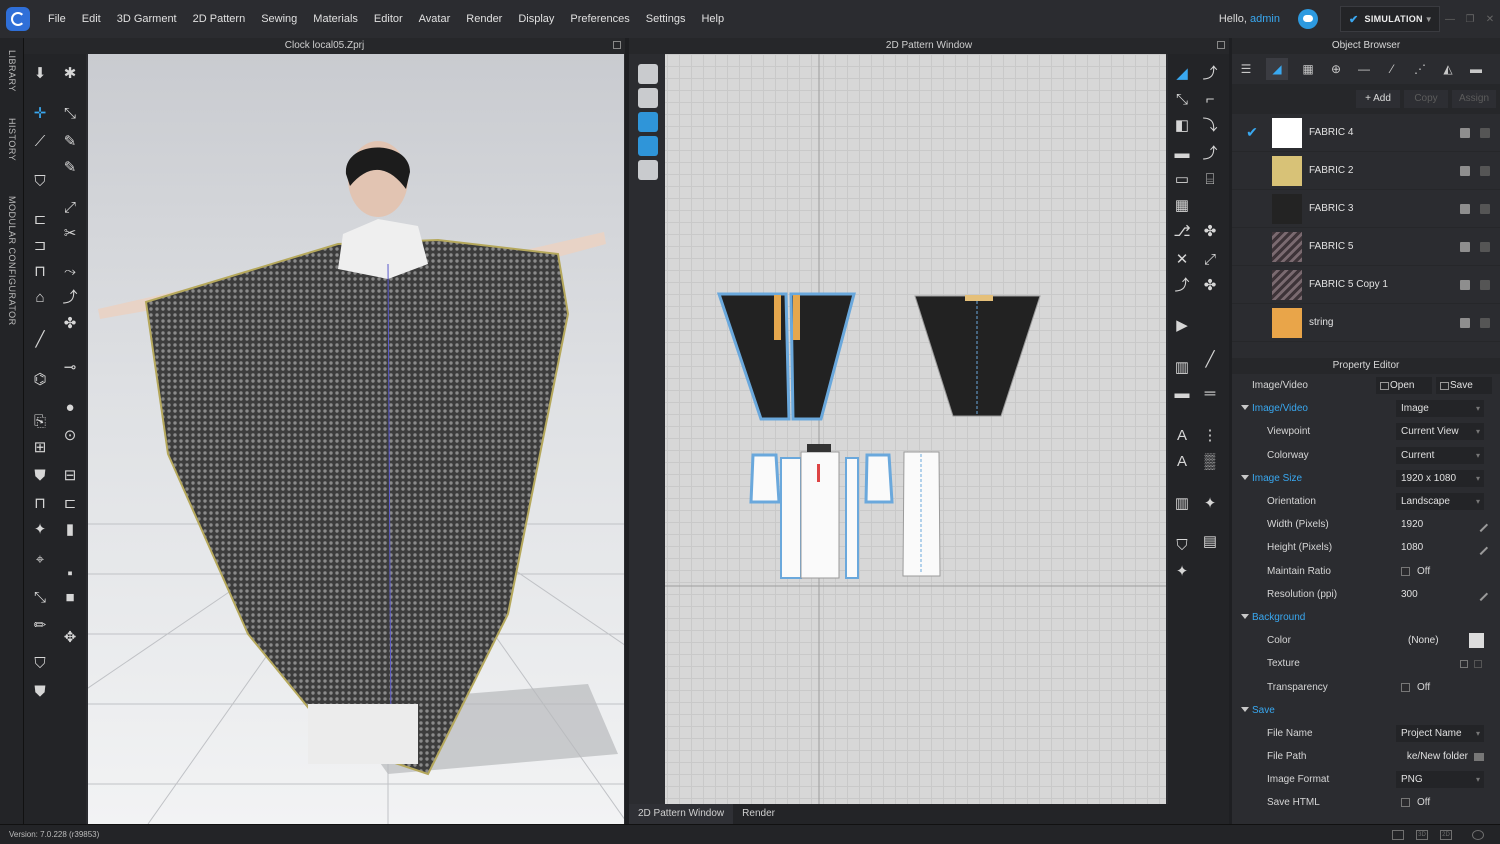 Image resolution: width=1500 pixels, height=844 pixels. I want to click on move-icon: ✥, so click(70, 638).